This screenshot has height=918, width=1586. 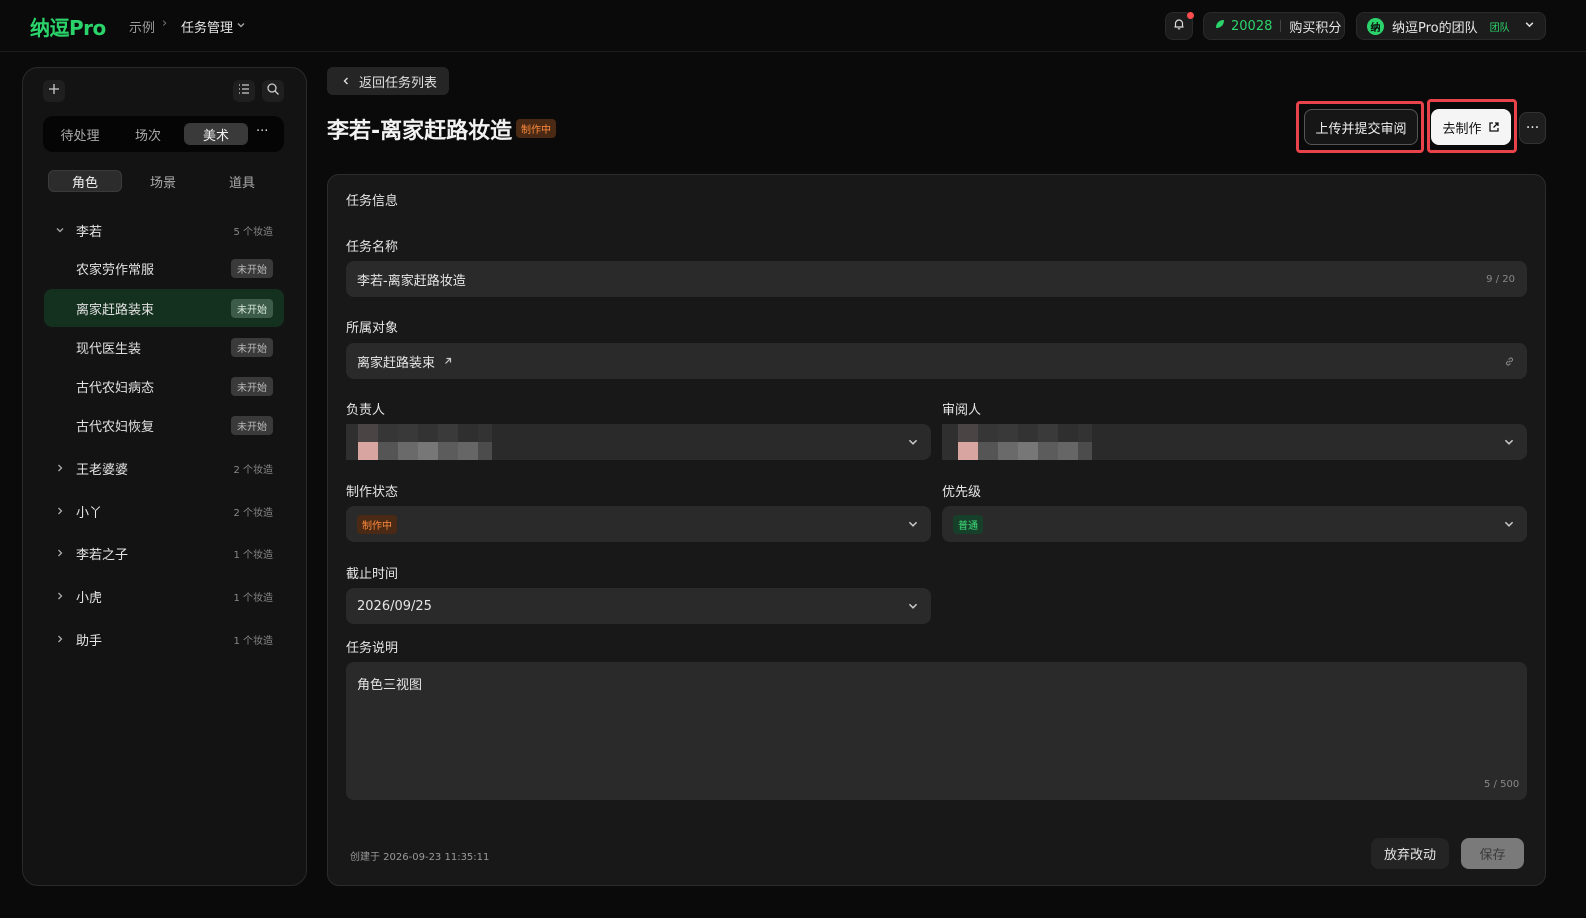 What do you see at coordinates (68, 26) in the screenshot?
I see `app-logo: 纳逗Pro` at bounding box center [68, 26].